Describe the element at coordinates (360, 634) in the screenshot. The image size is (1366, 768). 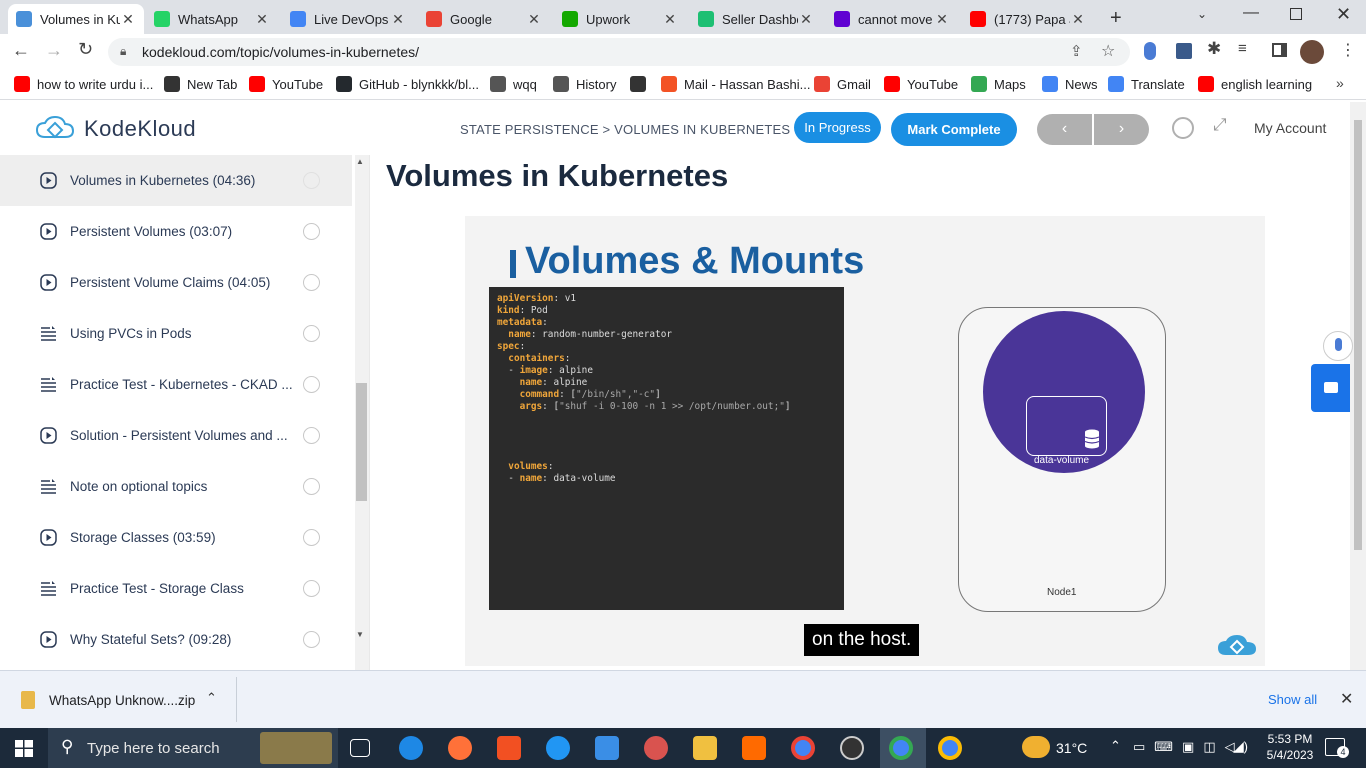
I see `scroll-down-icon: ▼` at that location.